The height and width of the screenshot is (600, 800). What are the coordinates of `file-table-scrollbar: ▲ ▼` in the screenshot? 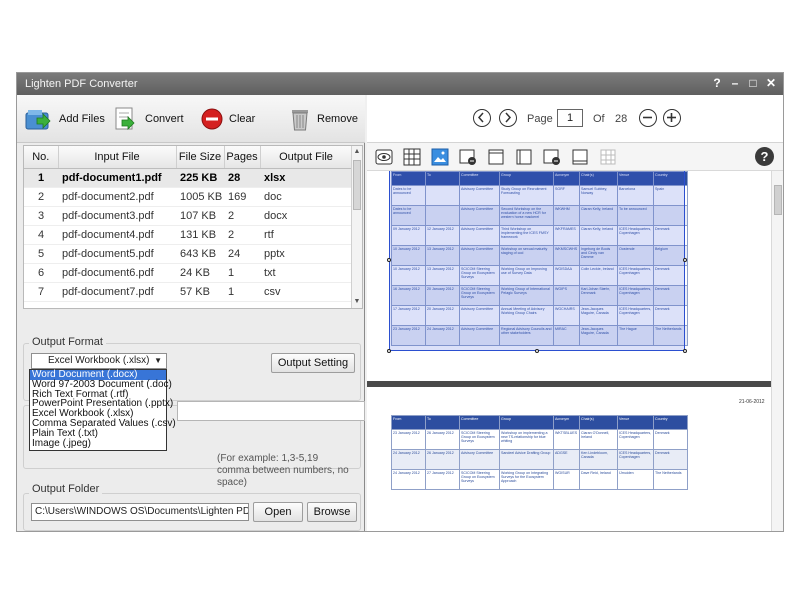 It's located at (356, 227).